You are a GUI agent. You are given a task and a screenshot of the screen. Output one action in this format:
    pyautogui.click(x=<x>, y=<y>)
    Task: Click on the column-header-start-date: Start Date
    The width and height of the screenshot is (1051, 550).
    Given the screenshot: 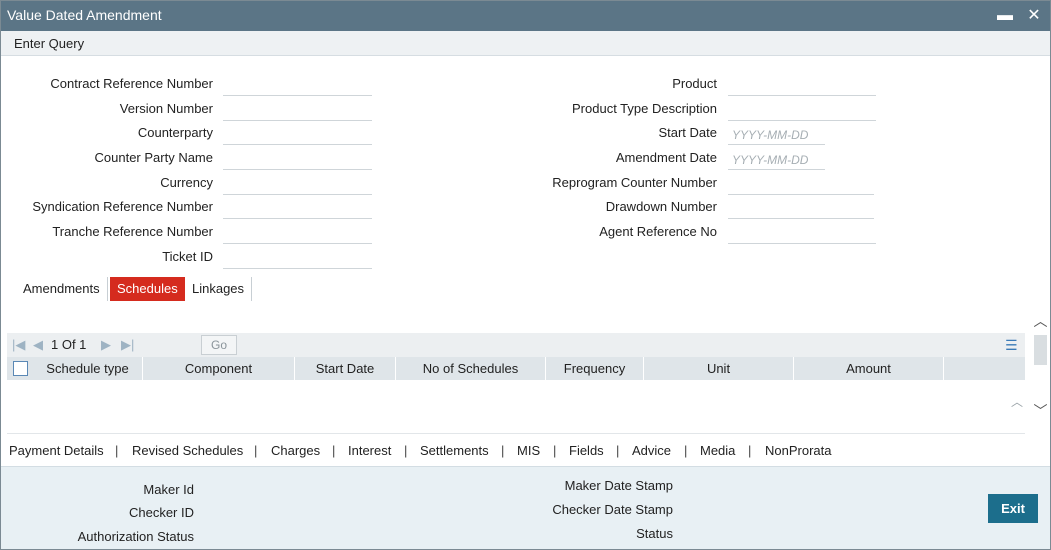 What is the action you would take?
    pyautogui.click(x=345, y=368)
    